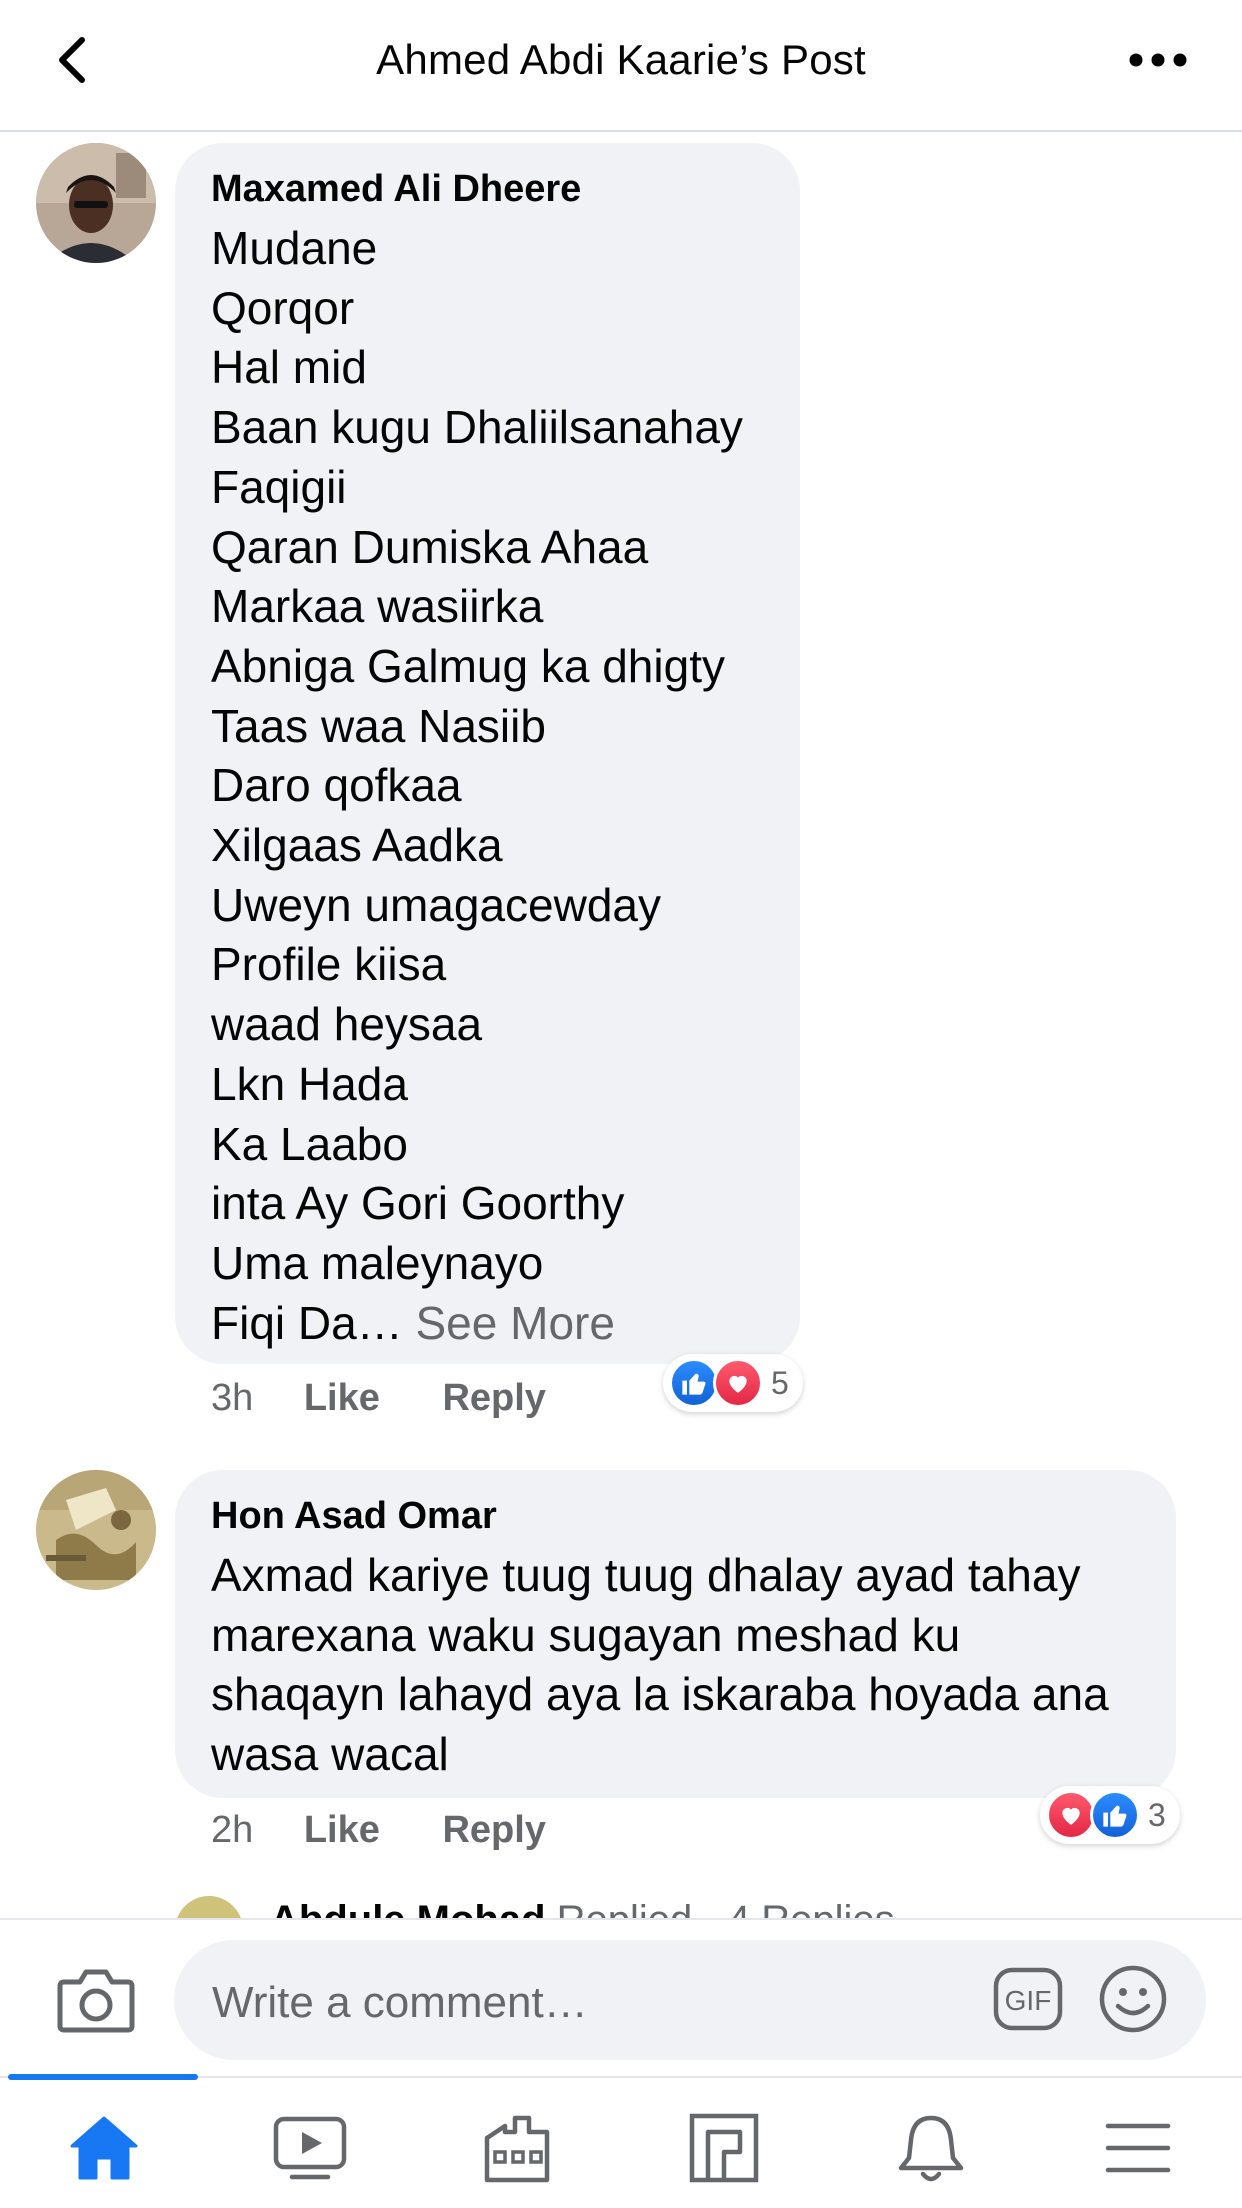  I want to click on notifications-icon, so click(931, 2148).